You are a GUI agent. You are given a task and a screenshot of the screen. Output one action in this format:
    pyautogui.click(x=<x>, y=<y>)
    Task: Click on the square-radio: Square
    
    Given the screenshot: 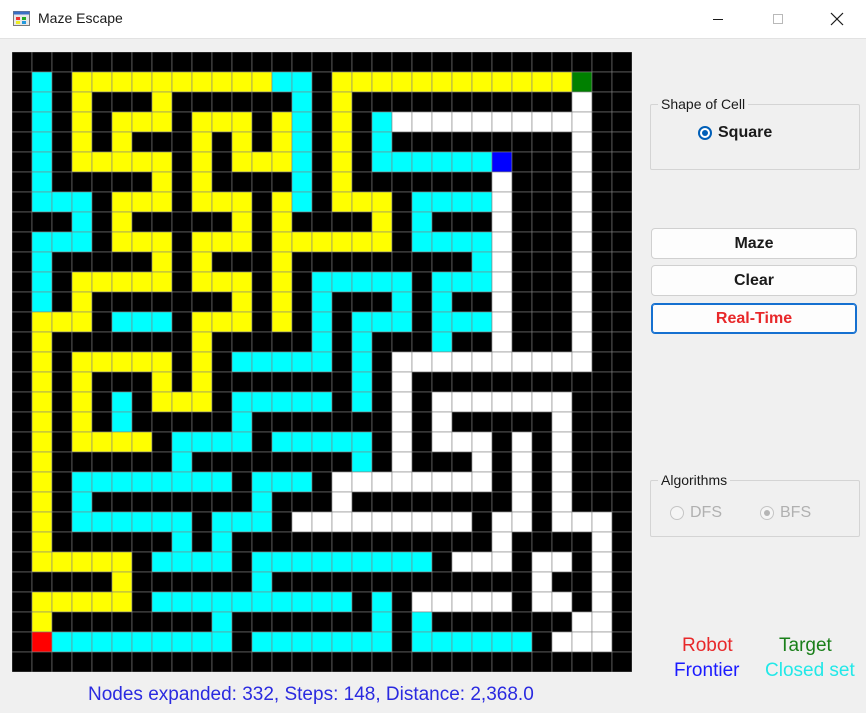 What is the action you would take?
    pyautogui.click(x=735, y=133)
    